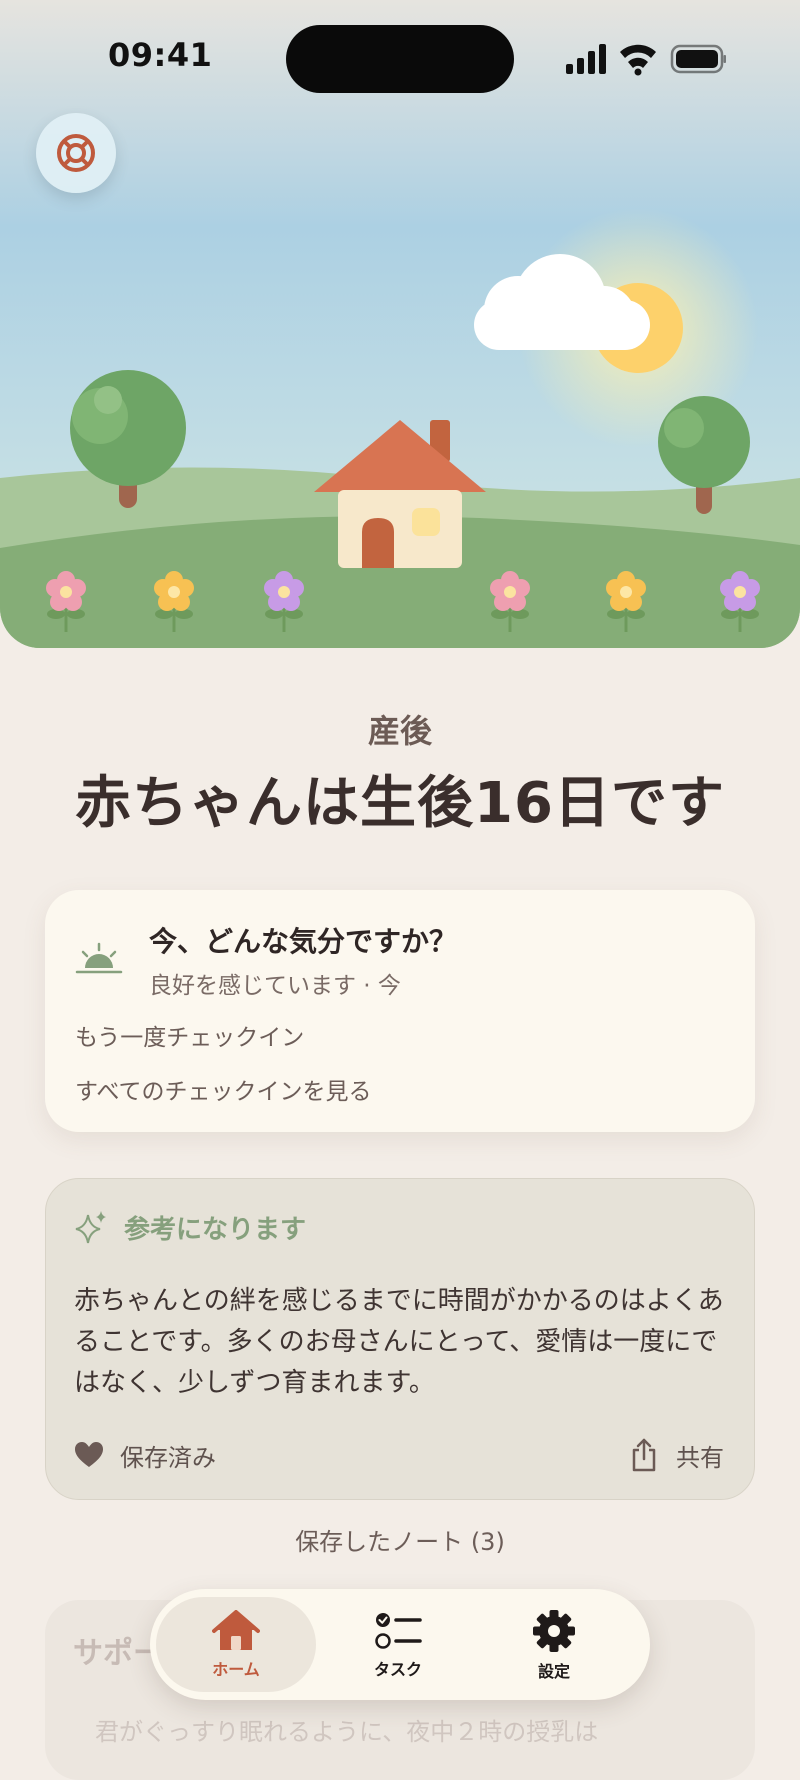 This screenshot has height=1780, width=800. I want to click on sunrise-icon, so click(99, 958).